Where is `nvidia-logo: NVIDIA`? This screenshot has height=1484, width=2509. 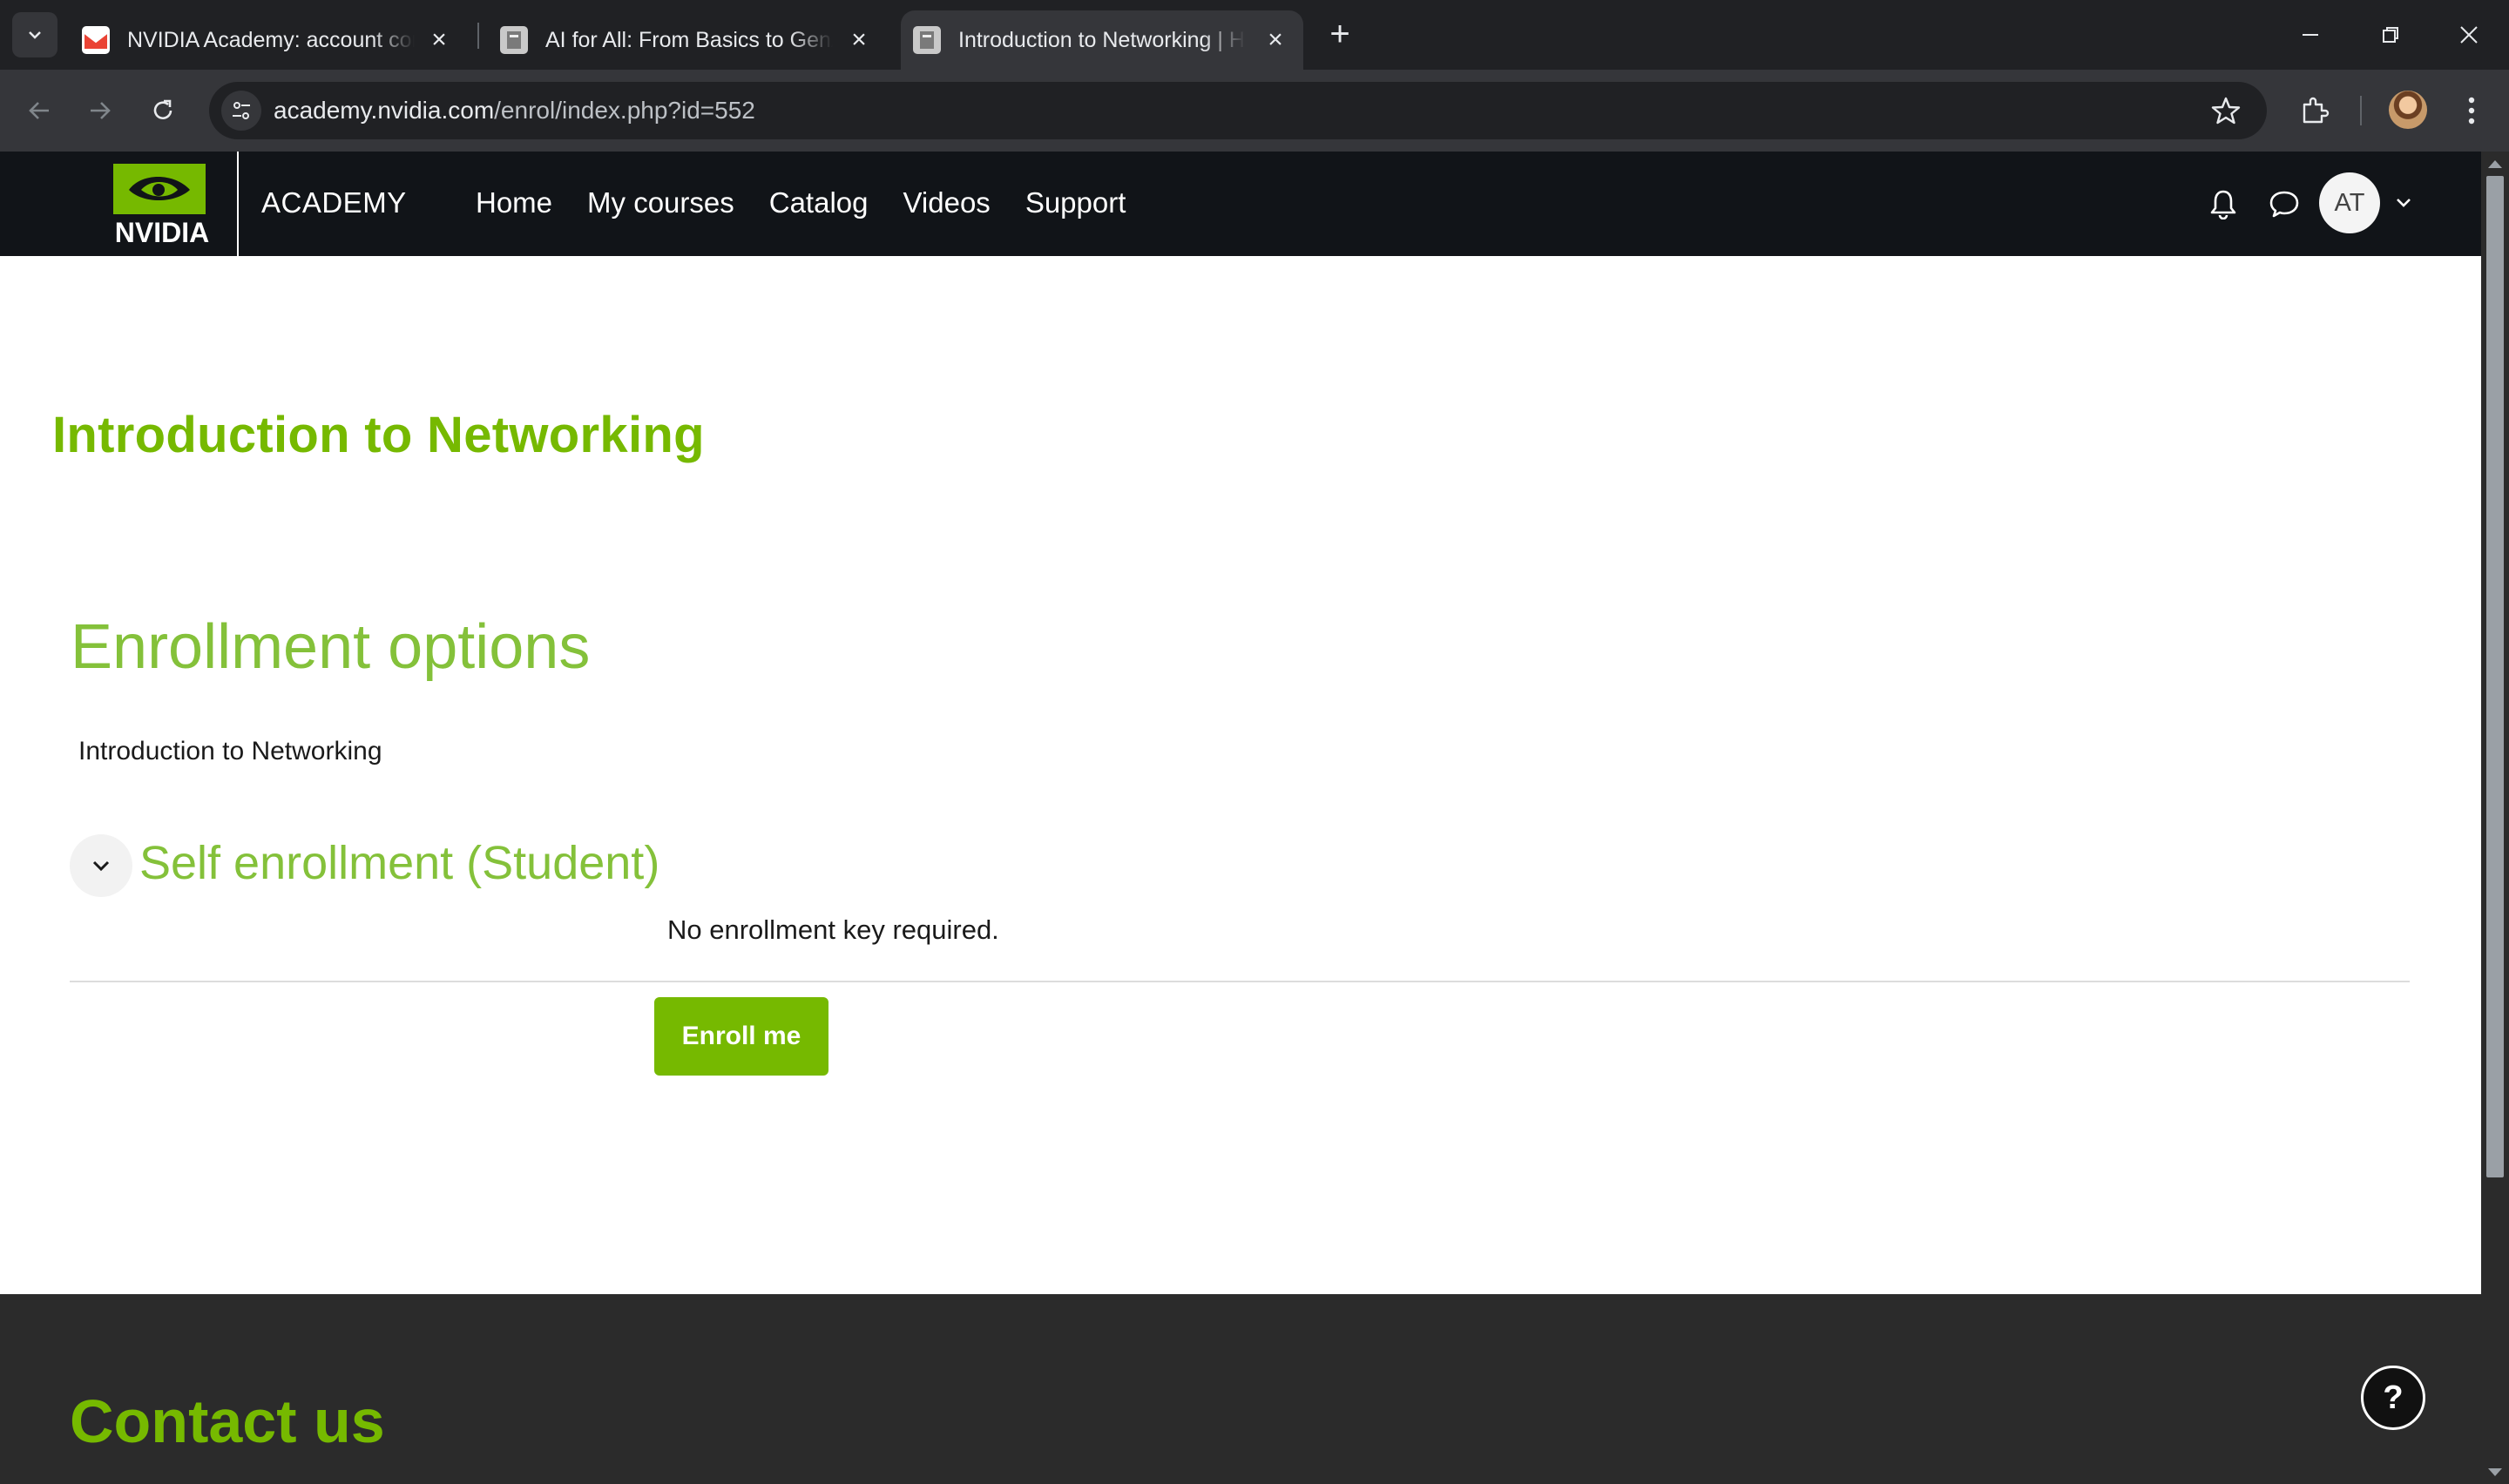 nvidia-logo: NVIDIA is located at coordinates (164, 204).